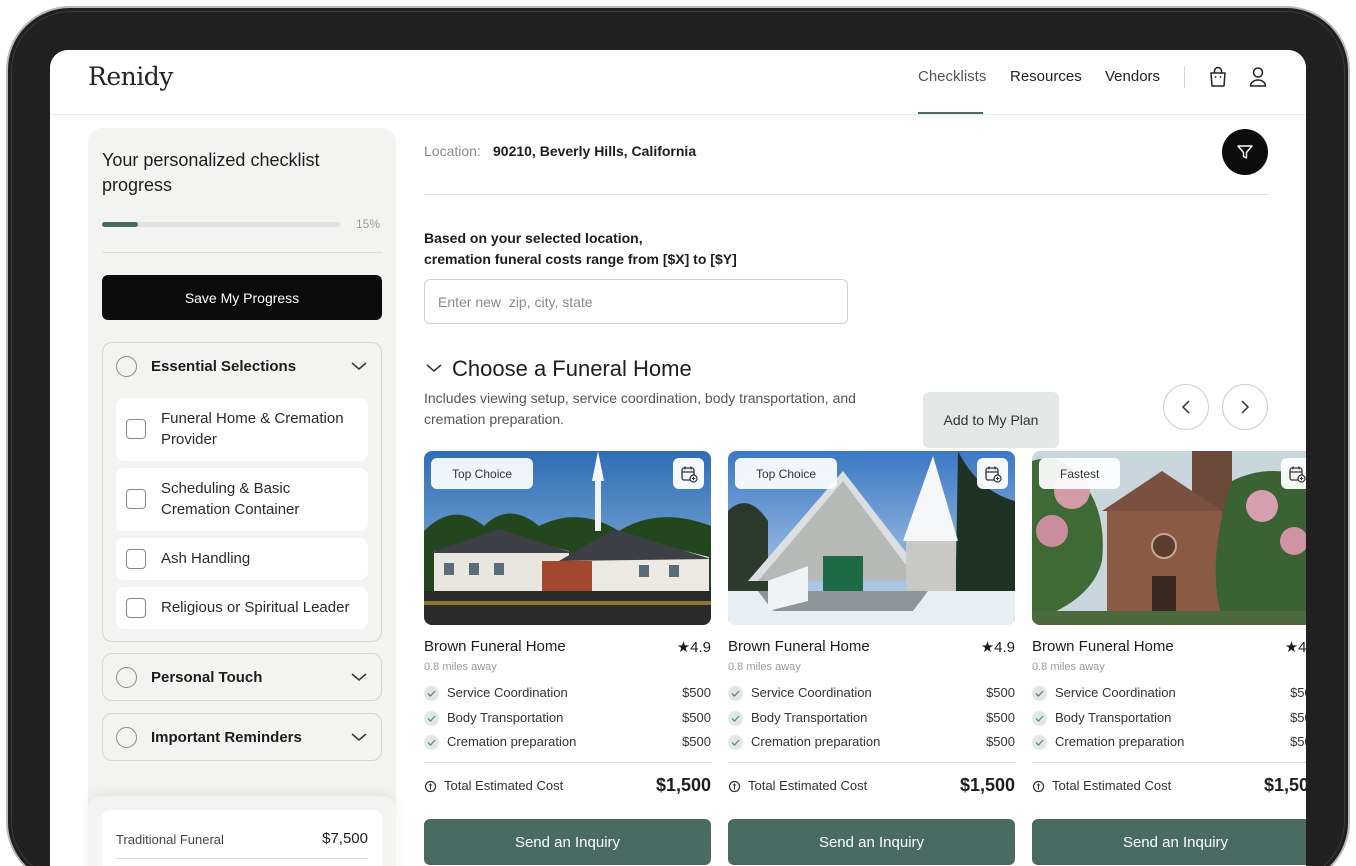 This screenshot has width=1356, height=866. Describe the element at coordinates (242, 858) in the screenshot. I see `summary-divider` at that location.